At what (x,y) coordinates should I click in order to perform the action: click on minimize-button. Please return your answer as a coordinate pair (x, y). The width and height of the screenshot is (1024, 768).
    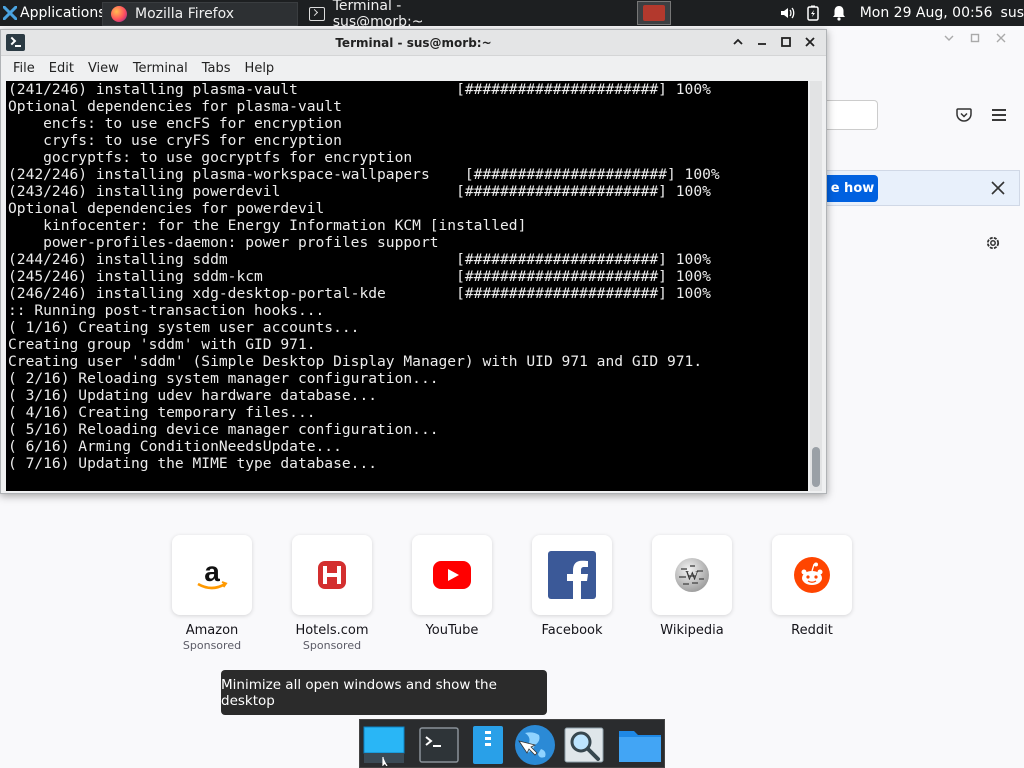
    Looking at the image, I should click on (762, 42).